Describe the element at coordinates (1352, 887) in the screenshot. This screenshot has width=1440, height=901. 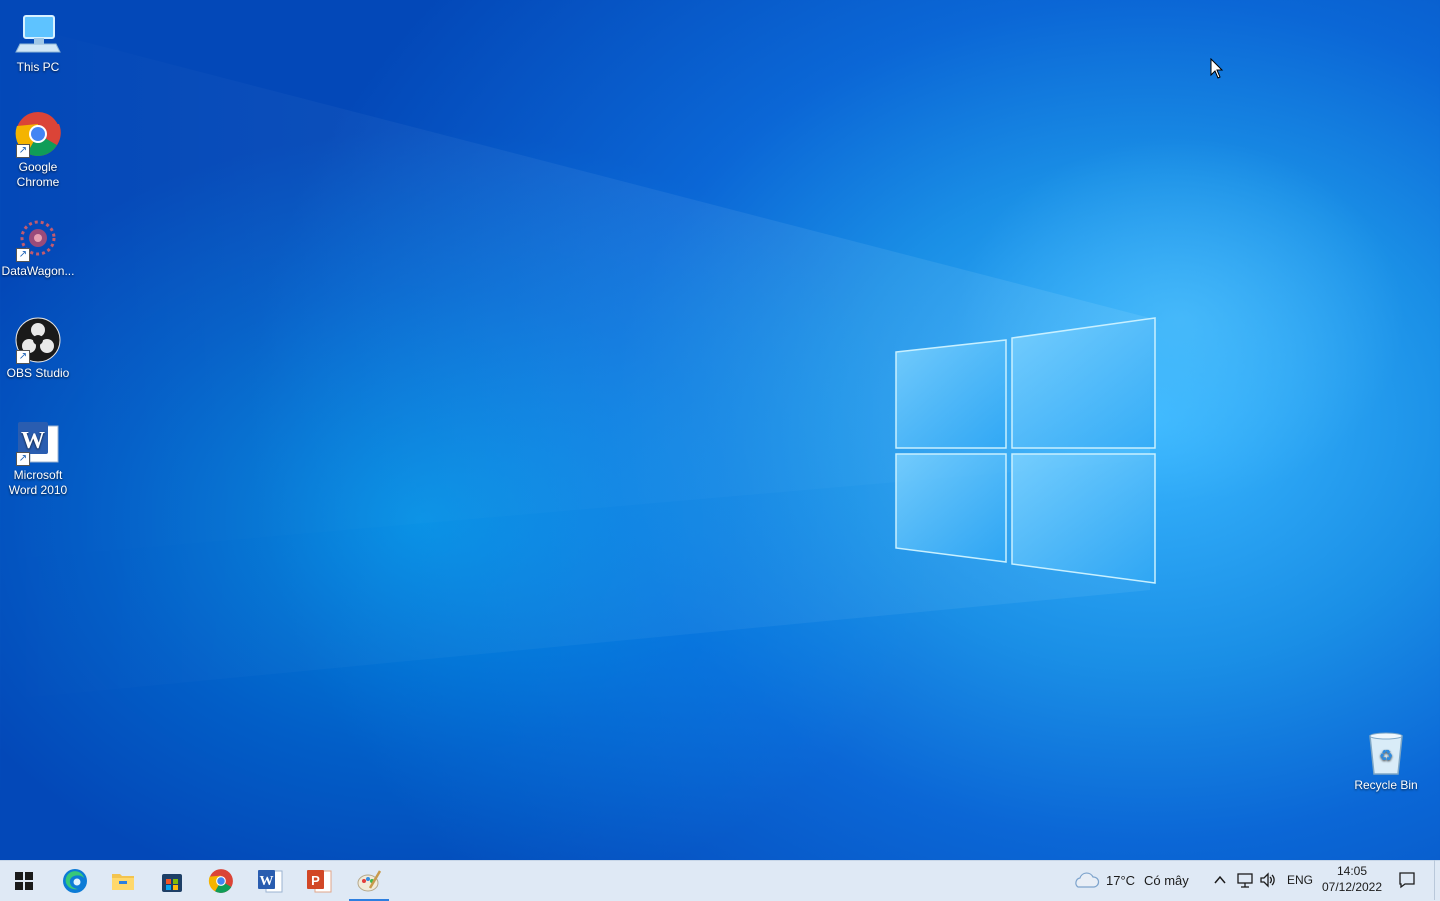
I see `clock-date: 07/12/2022` at that location.